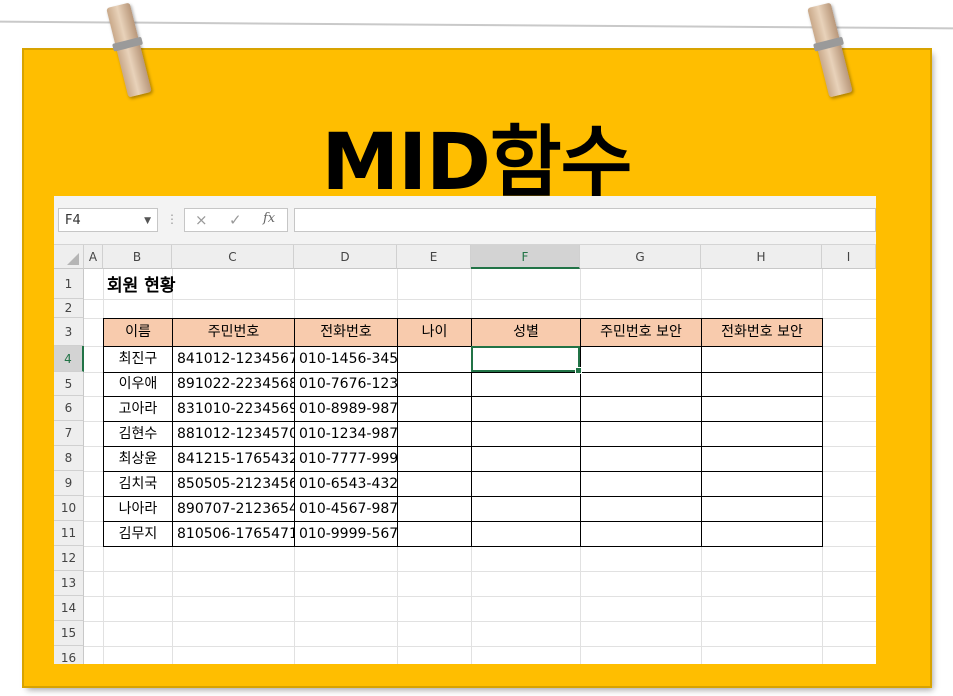 This screenshot has width=953, height=696. Describe the element at coordinates (434, 434) in the screenshot. I see `data-cell-e7` at that location.